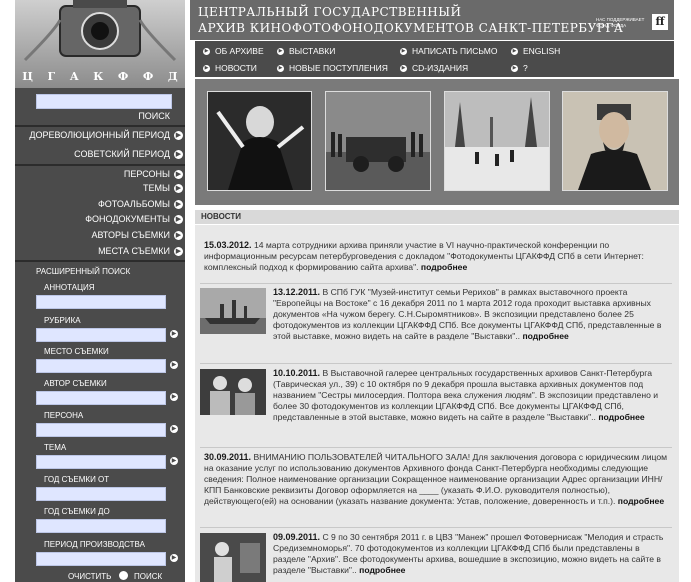 The height and width of the screenshot is (582, 691). What do you see at coordinates (101, 462) in the screenshot?
I see `theme-select` at bounding box center [101, 462].